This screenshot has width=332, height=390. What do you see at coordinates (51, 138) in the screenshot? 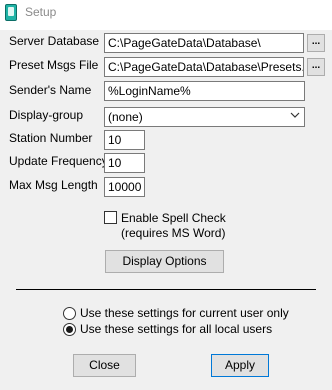
I see `station-number-label: Station Number` at bounding box center [51, 138].